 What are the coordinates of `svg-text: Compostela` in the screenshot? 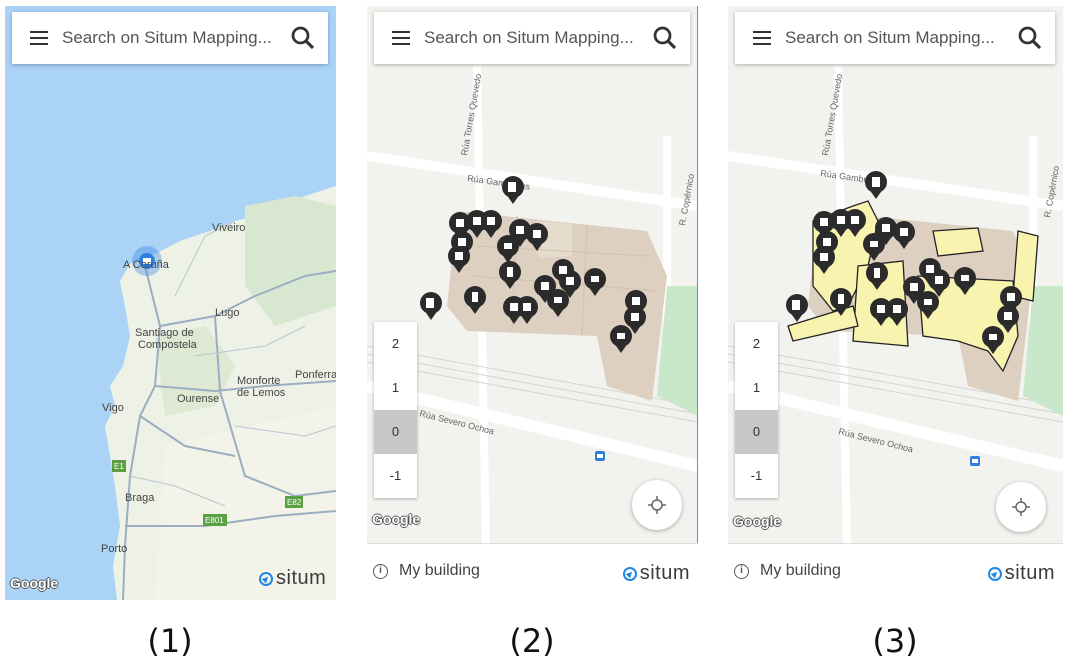 It's located at (168, 345).